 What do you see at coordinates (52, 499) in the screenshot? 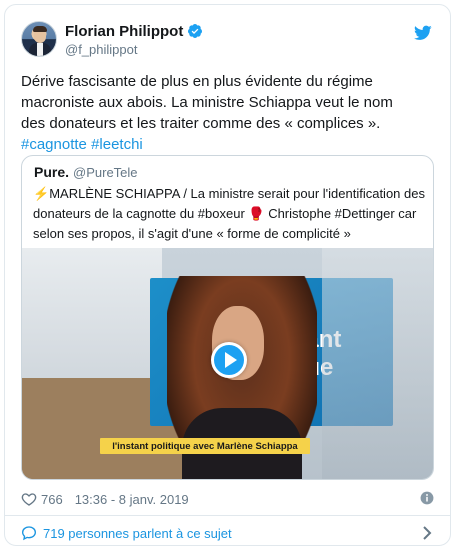
I see `like-count: 766` at bounding box center [52, 499].